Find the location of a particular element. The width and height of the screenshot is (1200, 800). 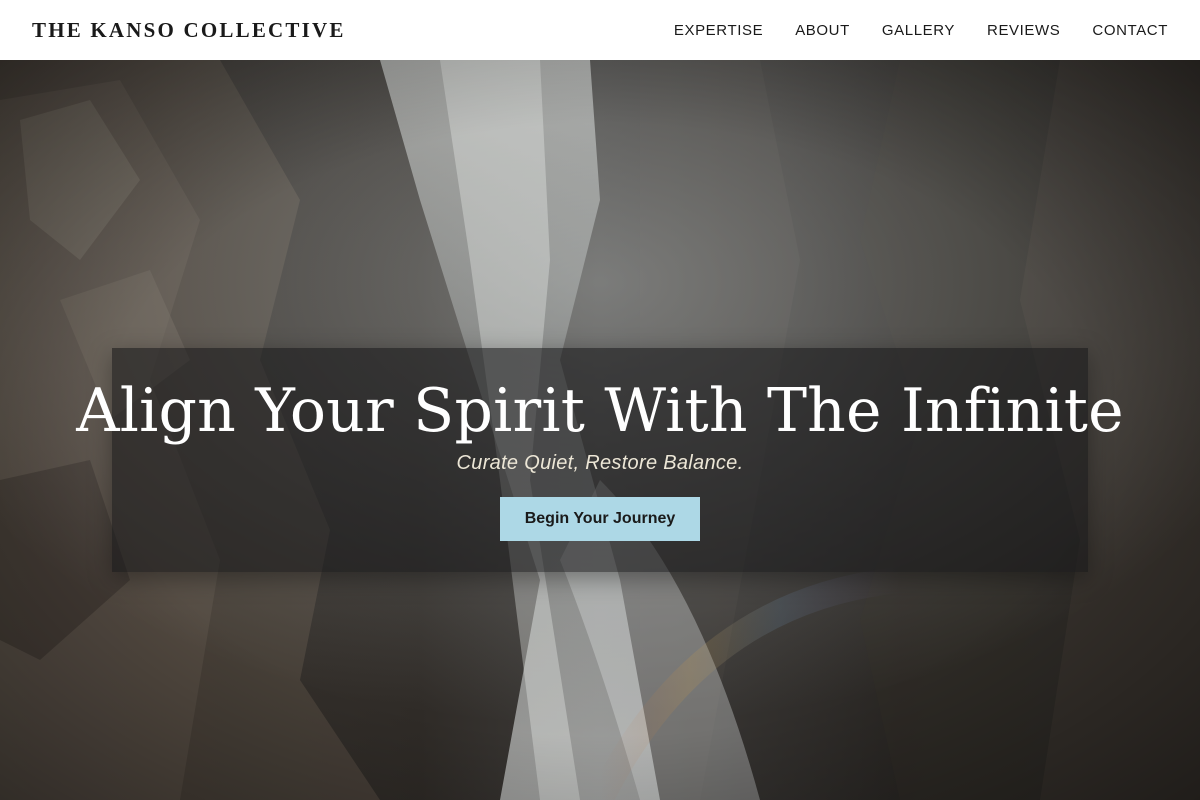

nav-link-expertise: EXPERTISE is located at coordinates (718, 30).